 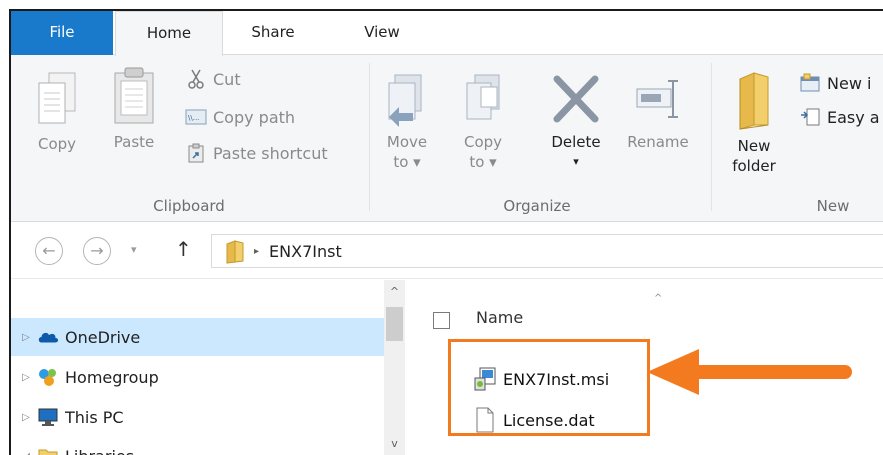 What do you see at coordinates (447, 33) in the screenshot?
I see `ribbon-tab-strip: File Home Share View` at bounding box center [447, 33].